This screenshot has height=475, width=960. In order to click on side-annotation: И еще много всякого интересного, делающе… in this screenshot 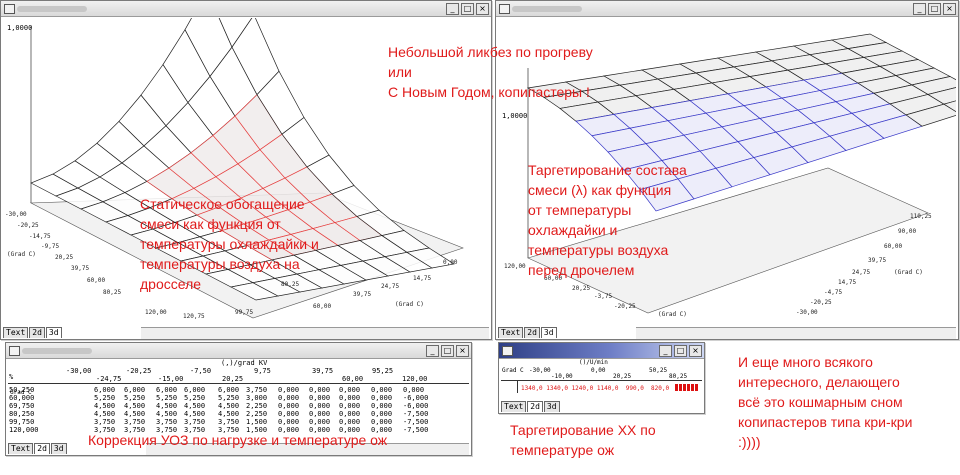, I will do `click(825, 402)`.